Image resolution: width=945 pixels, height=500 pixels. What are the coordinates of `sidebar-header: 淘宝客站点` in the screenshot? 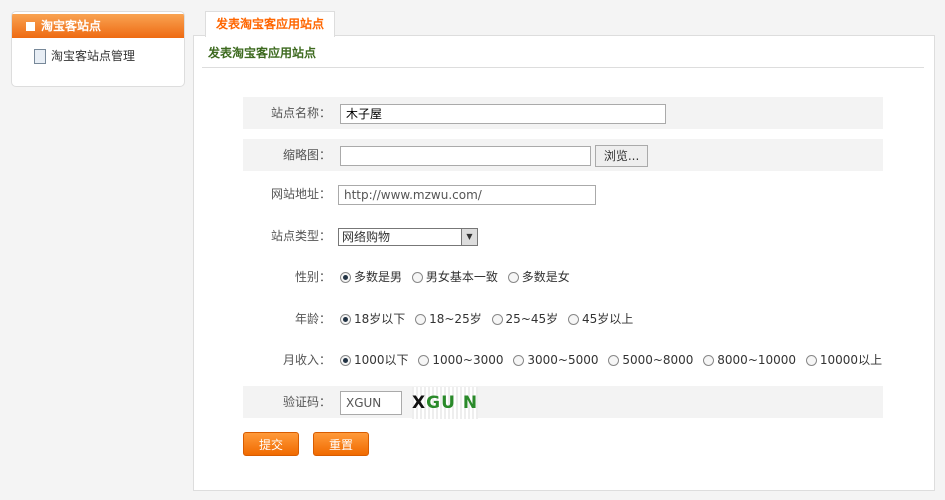 It's located at (98, 26).